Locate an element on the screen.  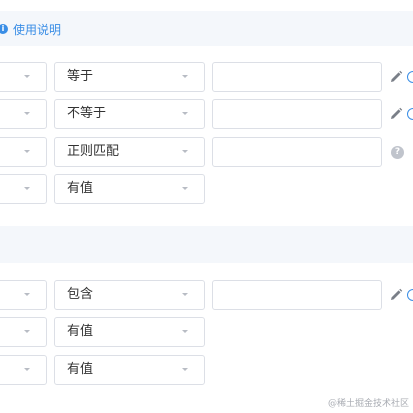
group1-header is located at coordinates (206, 28).